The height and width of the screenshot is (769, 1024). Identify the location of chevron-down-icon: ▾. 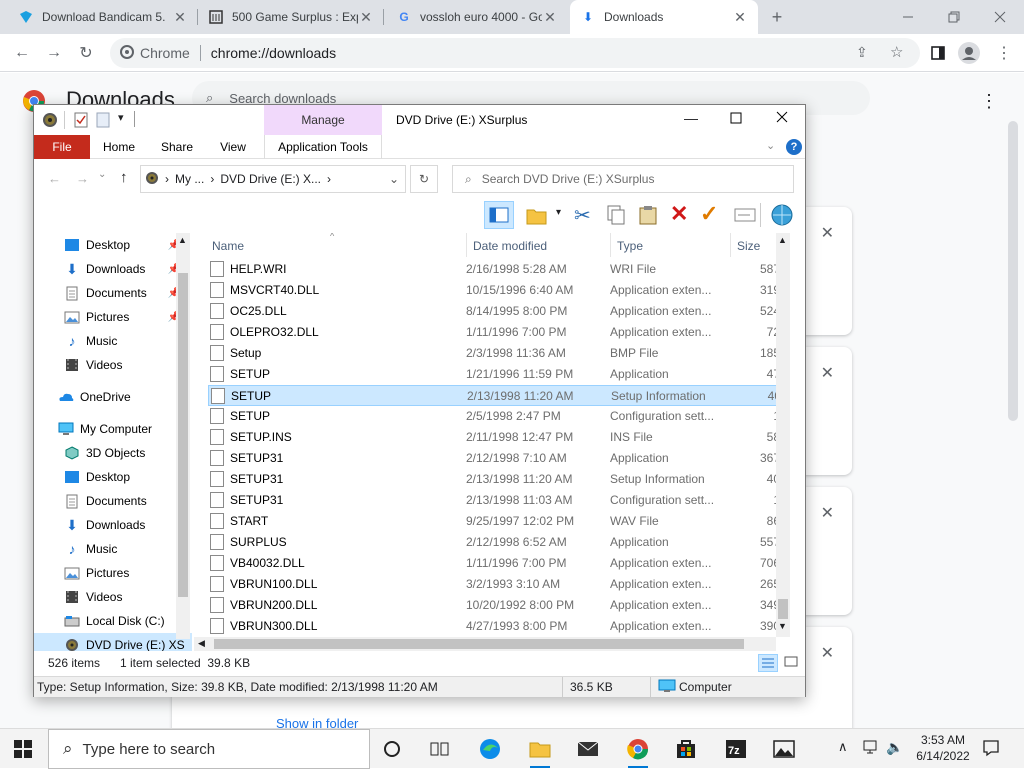
(558, 212).